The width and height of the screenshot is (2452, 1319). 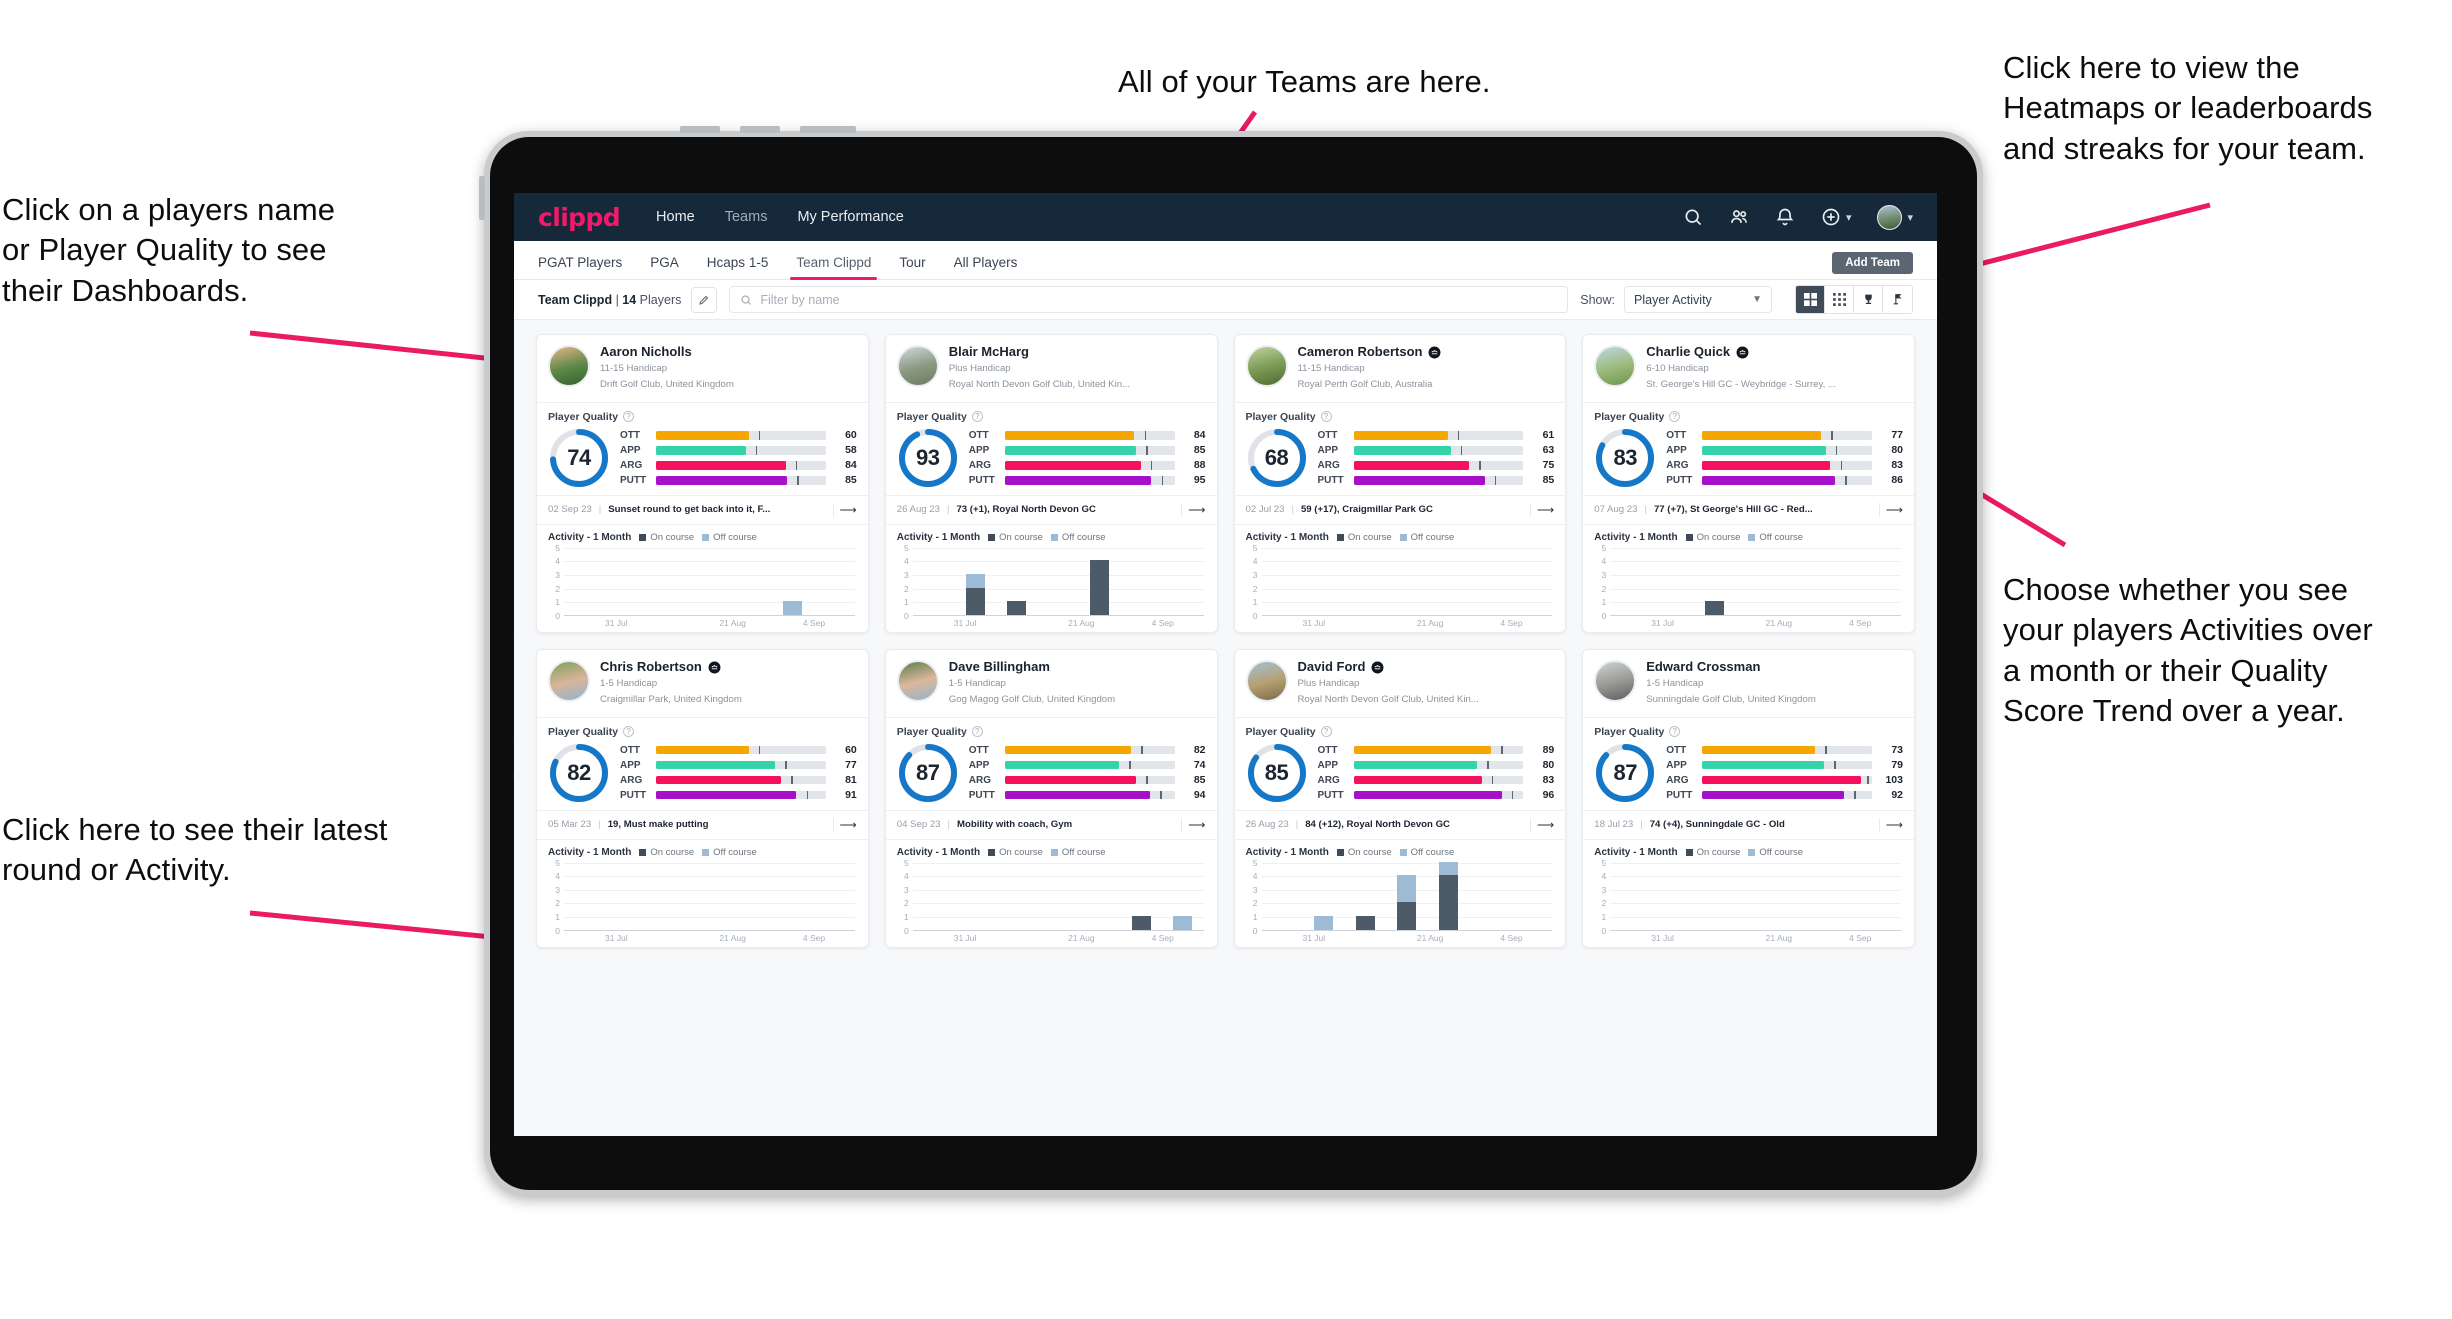 What do you see at coordinates (1277, 773) in the screenshot?
I see `player-quality-ring: 85` at bounding box center [1277, 773].